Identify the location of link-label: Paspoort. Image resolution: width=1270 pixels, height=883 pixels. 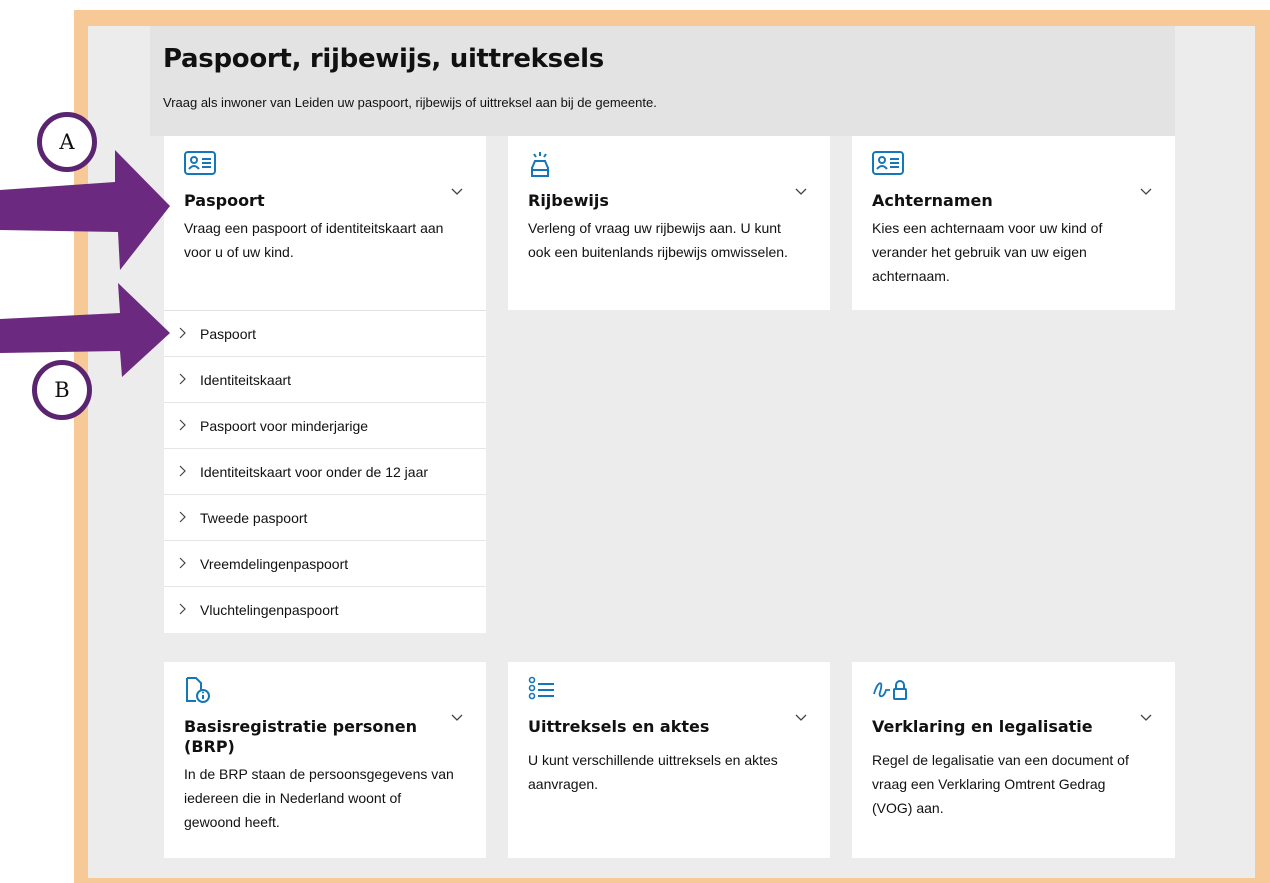
(228, 333).